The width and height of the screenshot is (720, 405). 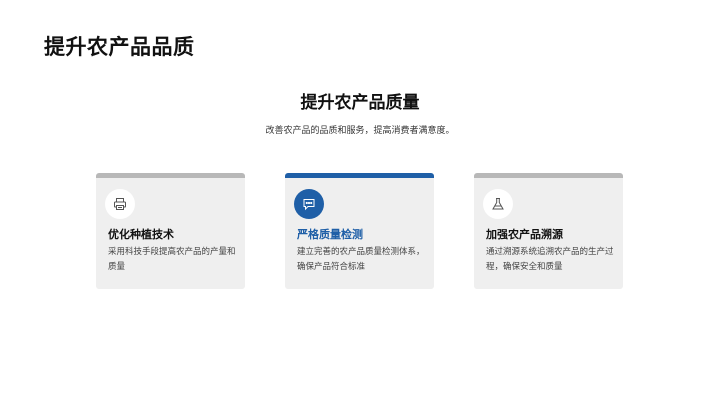 What do you see at coordinates (119, 47) in the screenshot?
I see `slide-title: 提升农产品品质` at bounding box center [119, 47].